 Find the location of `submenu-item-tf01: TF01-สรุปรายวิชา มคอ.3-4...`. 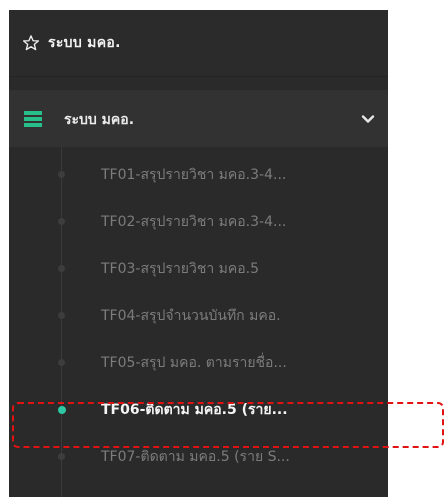

submenu-item-tf01: TF01-สรุปรายวิชา มคอ.3-4... is located at coordinates (198, 177).